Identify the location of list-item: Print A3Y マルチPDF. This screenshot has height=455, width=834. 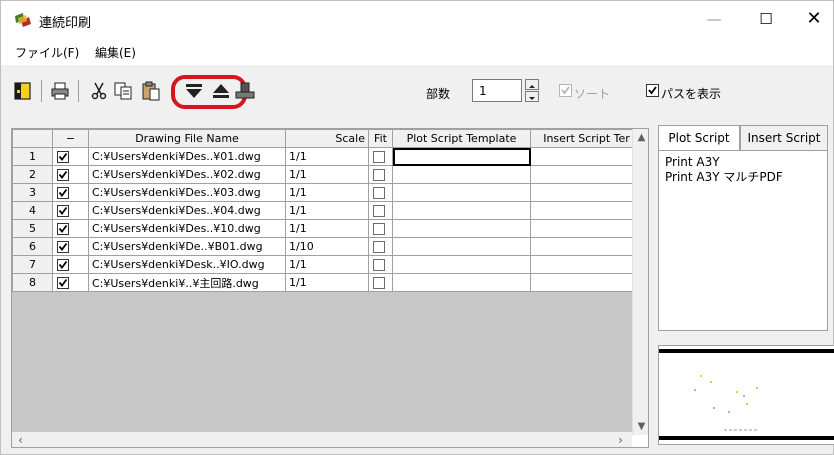
(724, 176).